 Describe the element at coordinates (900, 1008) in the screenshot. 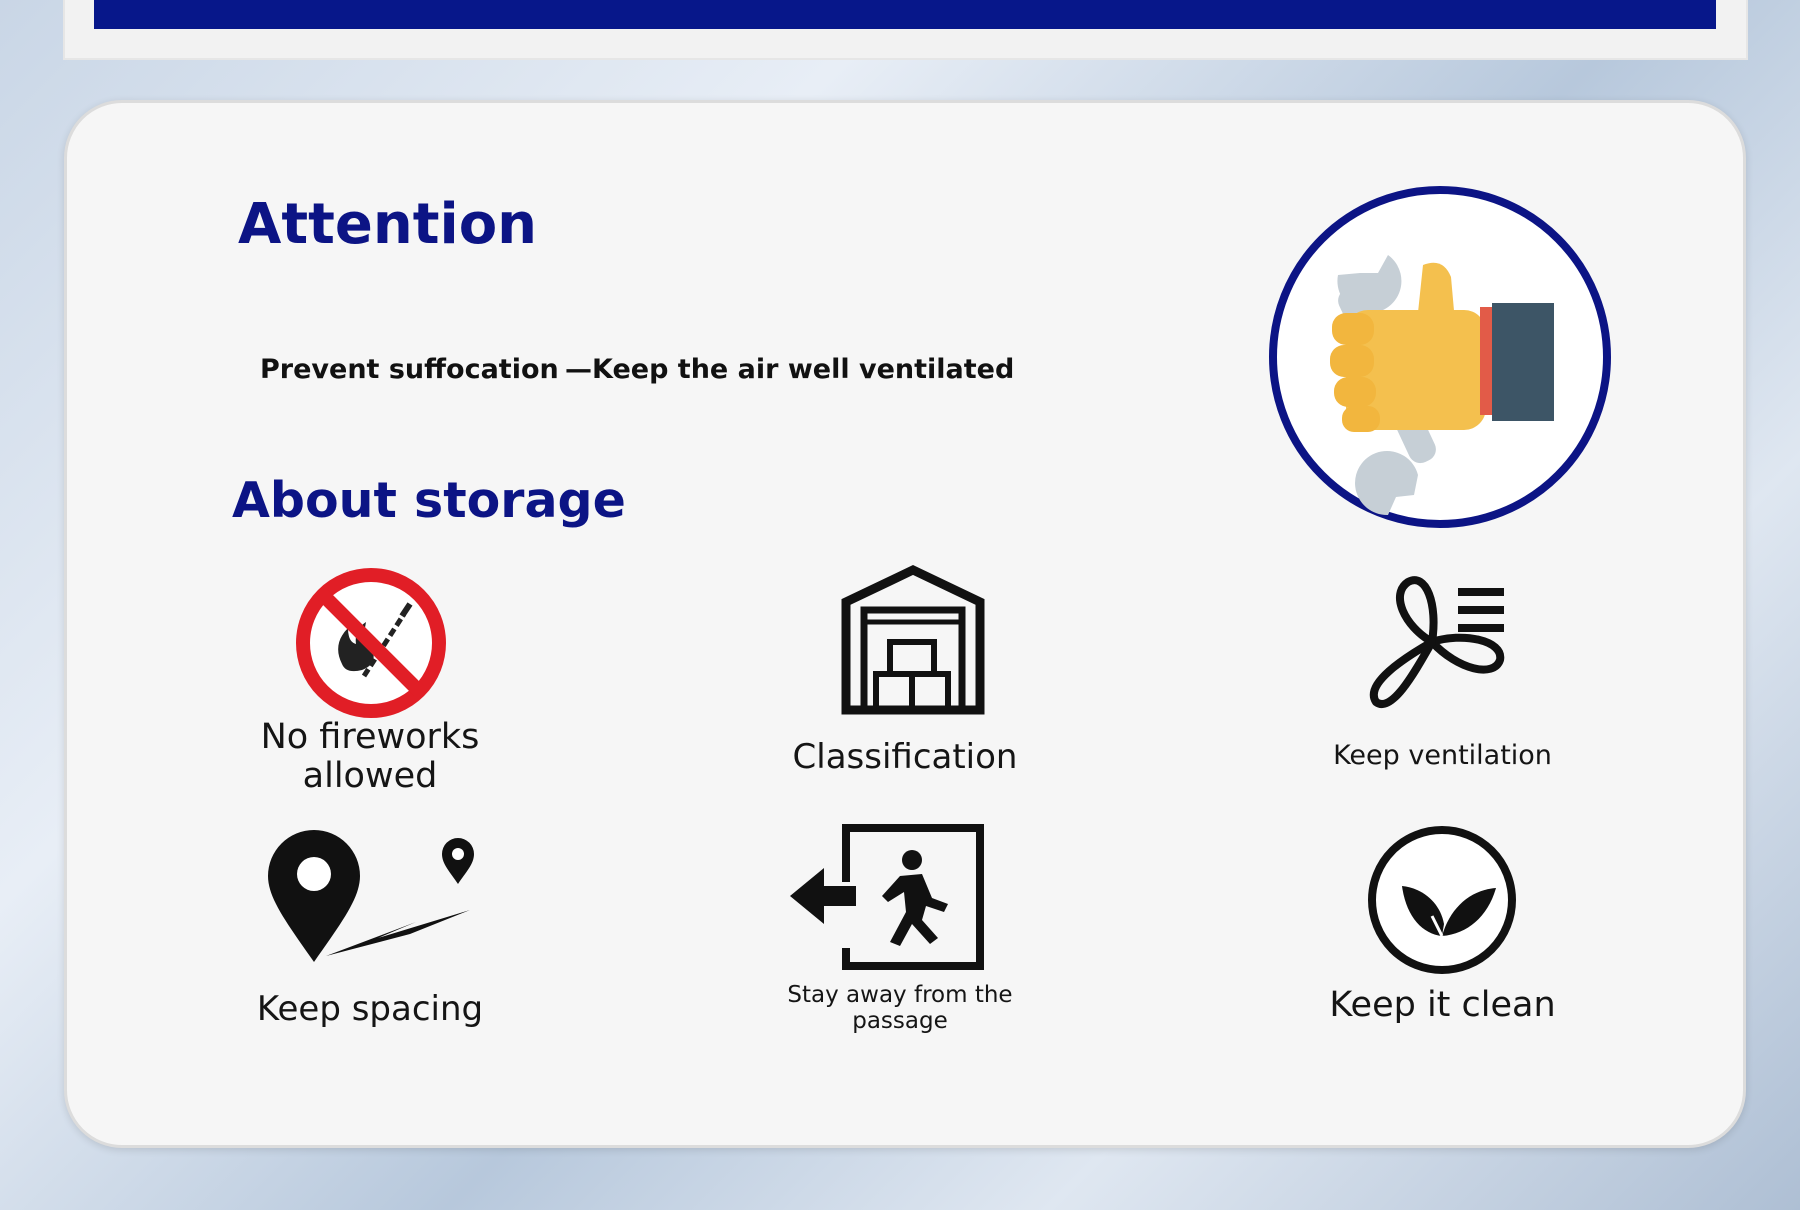

I see `label-stay-away-passage: Stay away from the passage` at that location.